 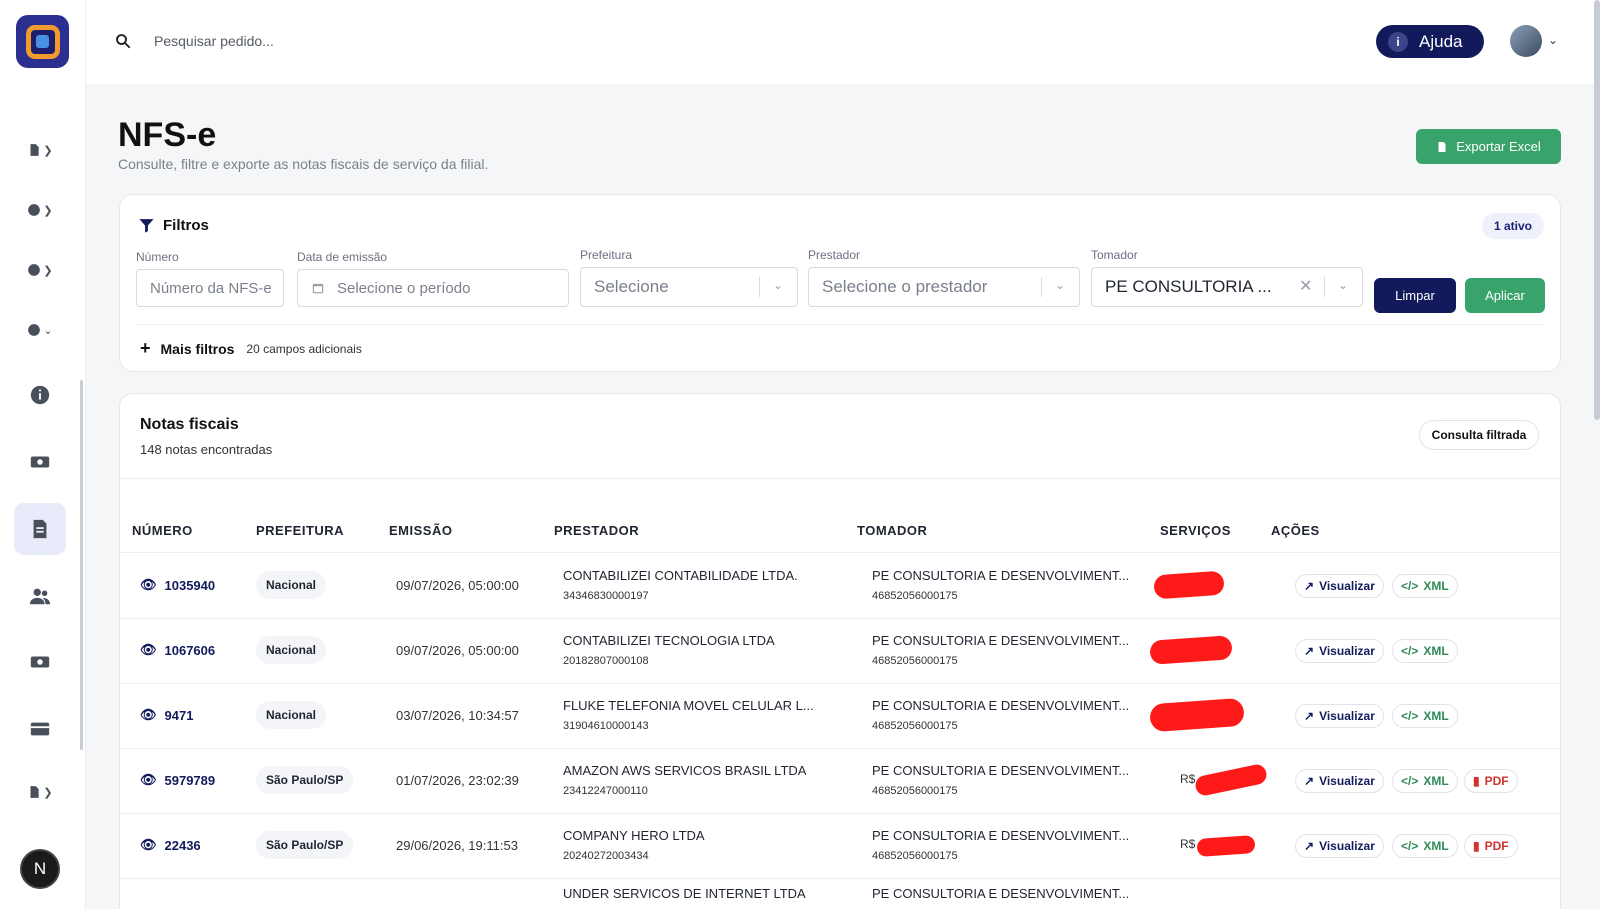 I want to click on app-logo, so click(x=42, y=41).